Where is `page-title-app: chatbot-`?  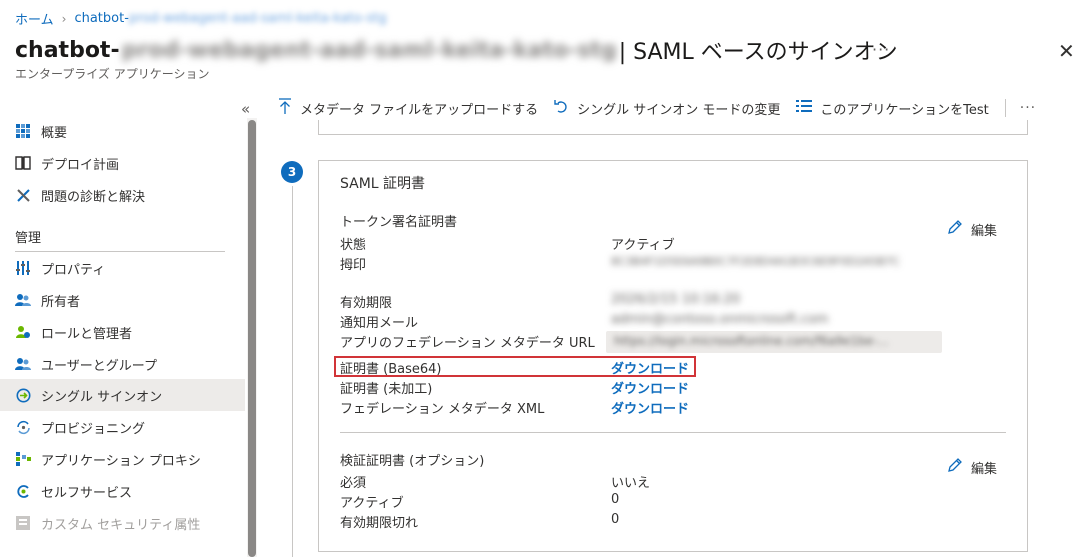 page-title-app: chatbot- is located at coordinates (67, 50).